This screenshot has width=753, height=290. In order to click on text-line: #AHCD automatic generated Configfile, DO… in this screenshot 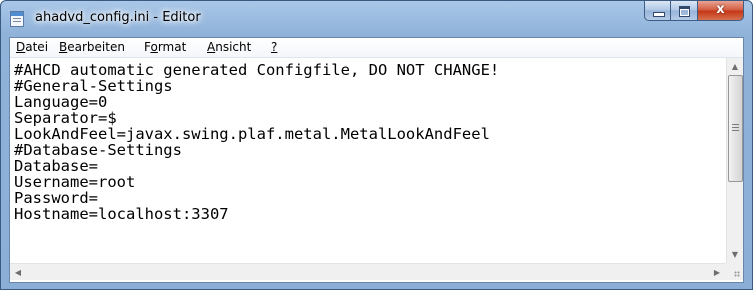, I will do `click(257, 70)`.